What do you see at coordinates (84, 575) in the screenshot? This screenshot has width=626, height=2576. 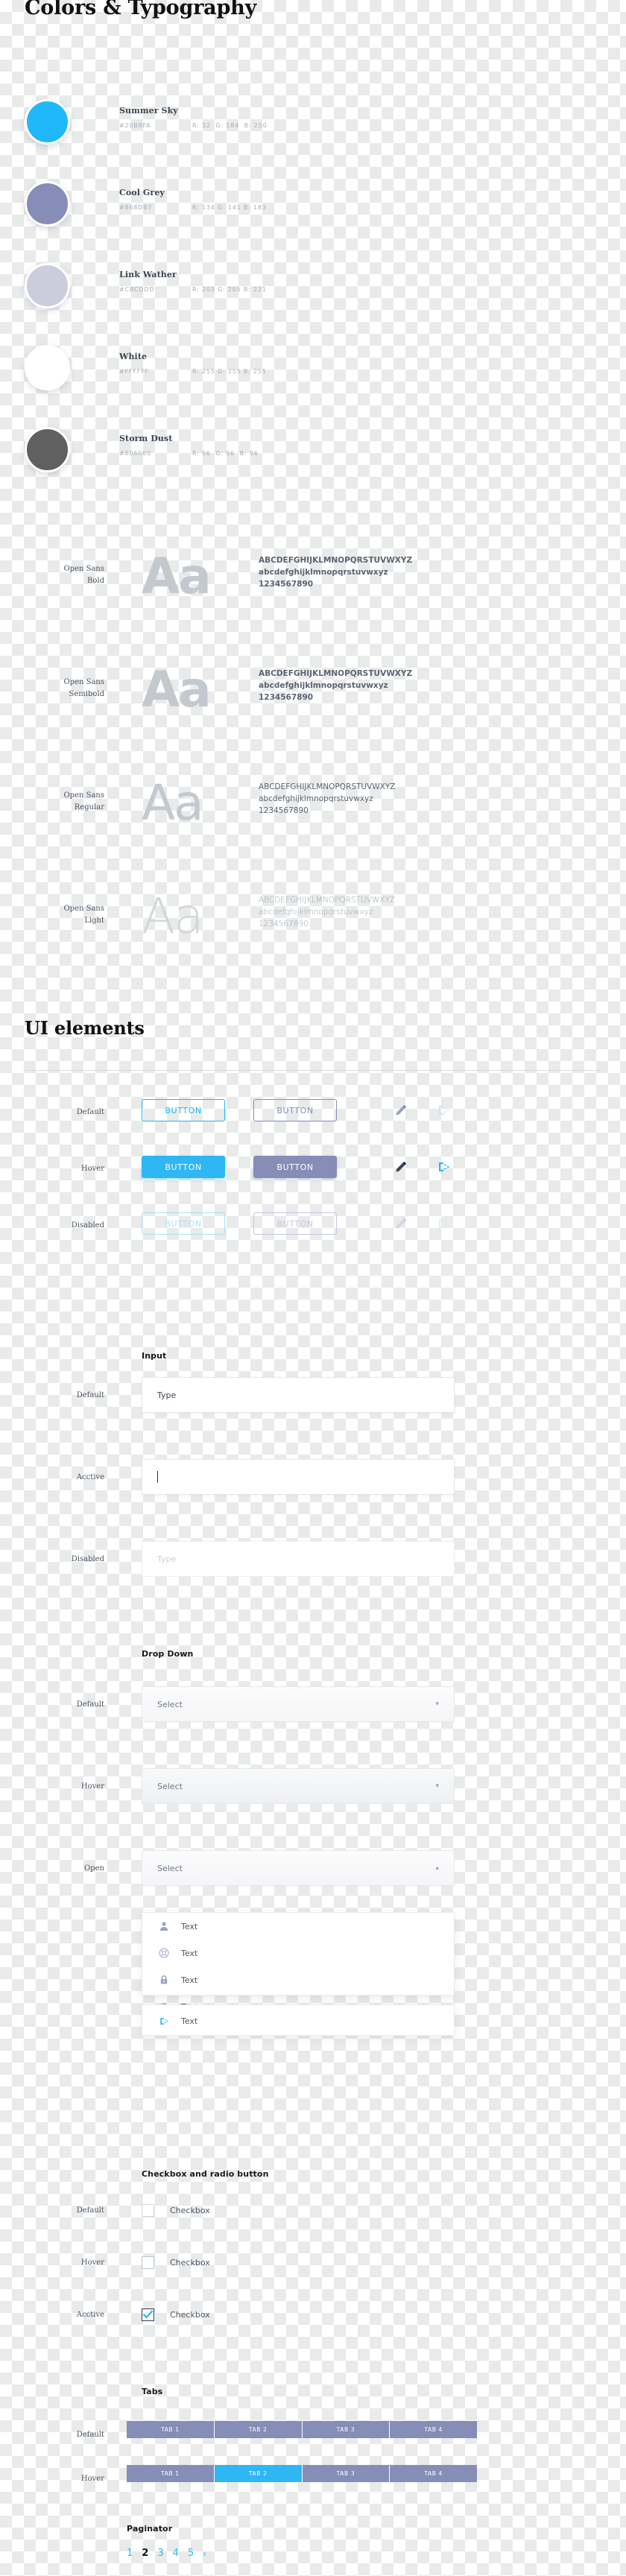 I see `typography-label: Open Sans Bold` at bounding box center [84, 575].